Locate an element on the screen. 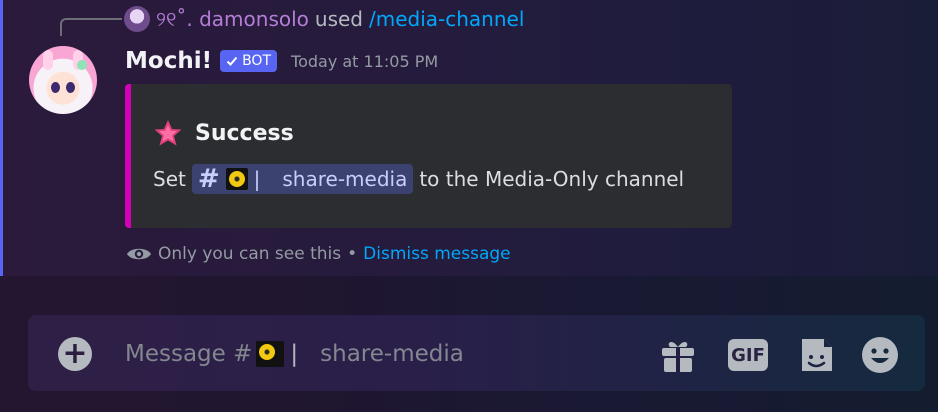 This screenshot has width=938, height=412. sticker-button is located at coordinates (816, 355).